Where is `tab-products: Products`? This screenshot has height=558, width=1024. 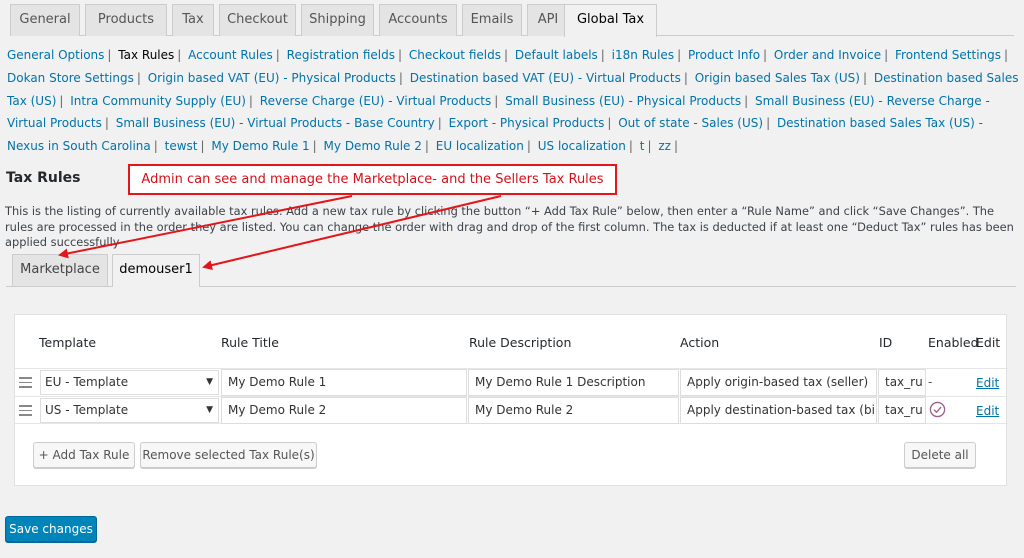
tab-products: Products is located at coordinates (126, 20).